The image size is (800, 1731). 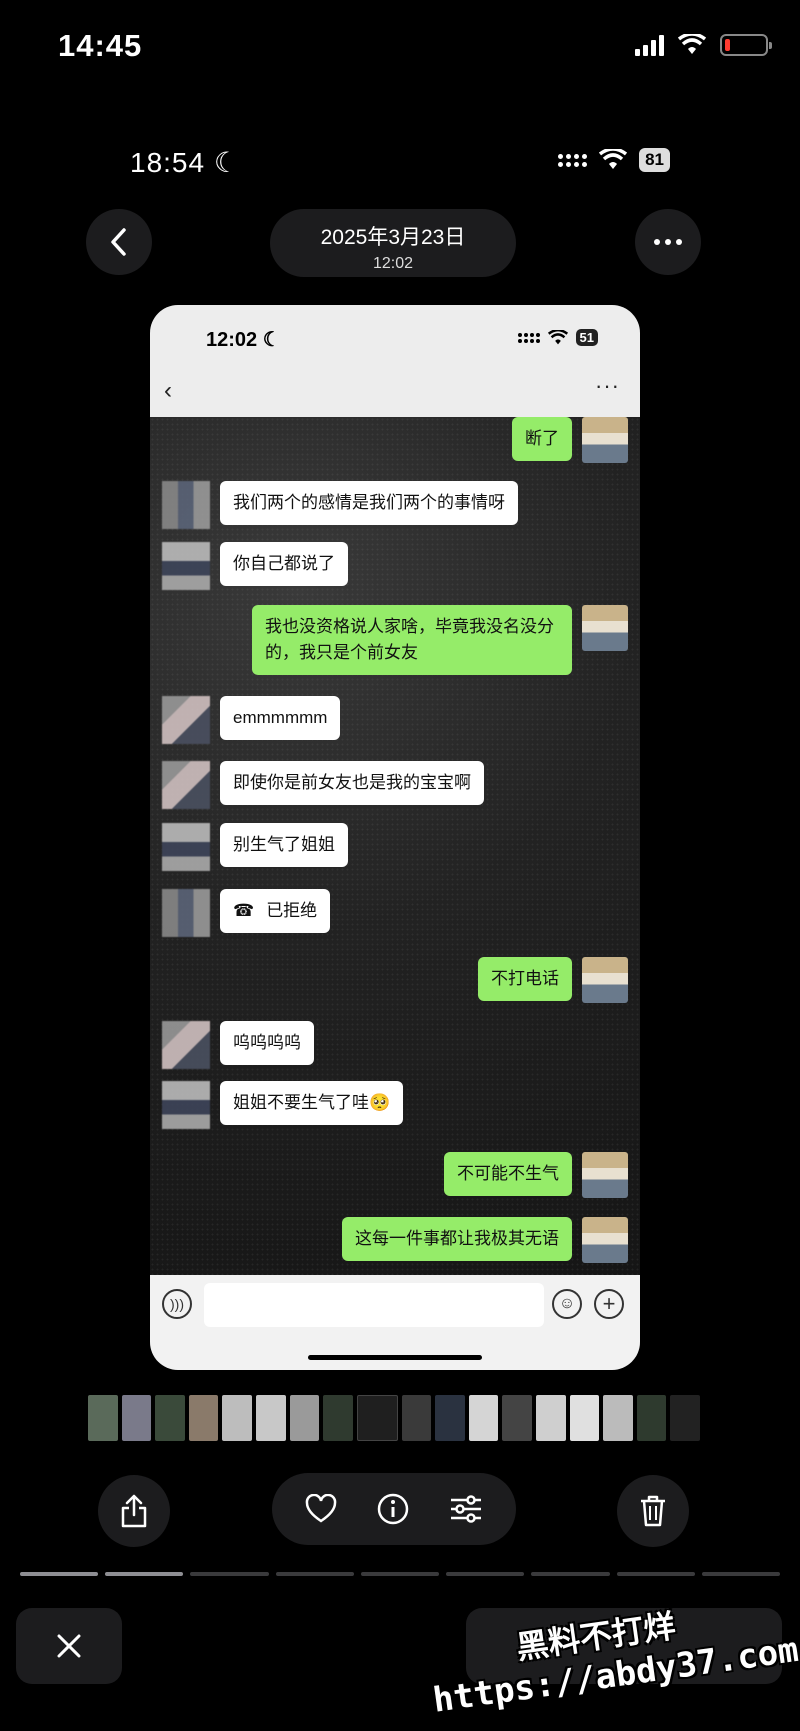 I want to click on battery-low-icon, so click(x=746, y=45).